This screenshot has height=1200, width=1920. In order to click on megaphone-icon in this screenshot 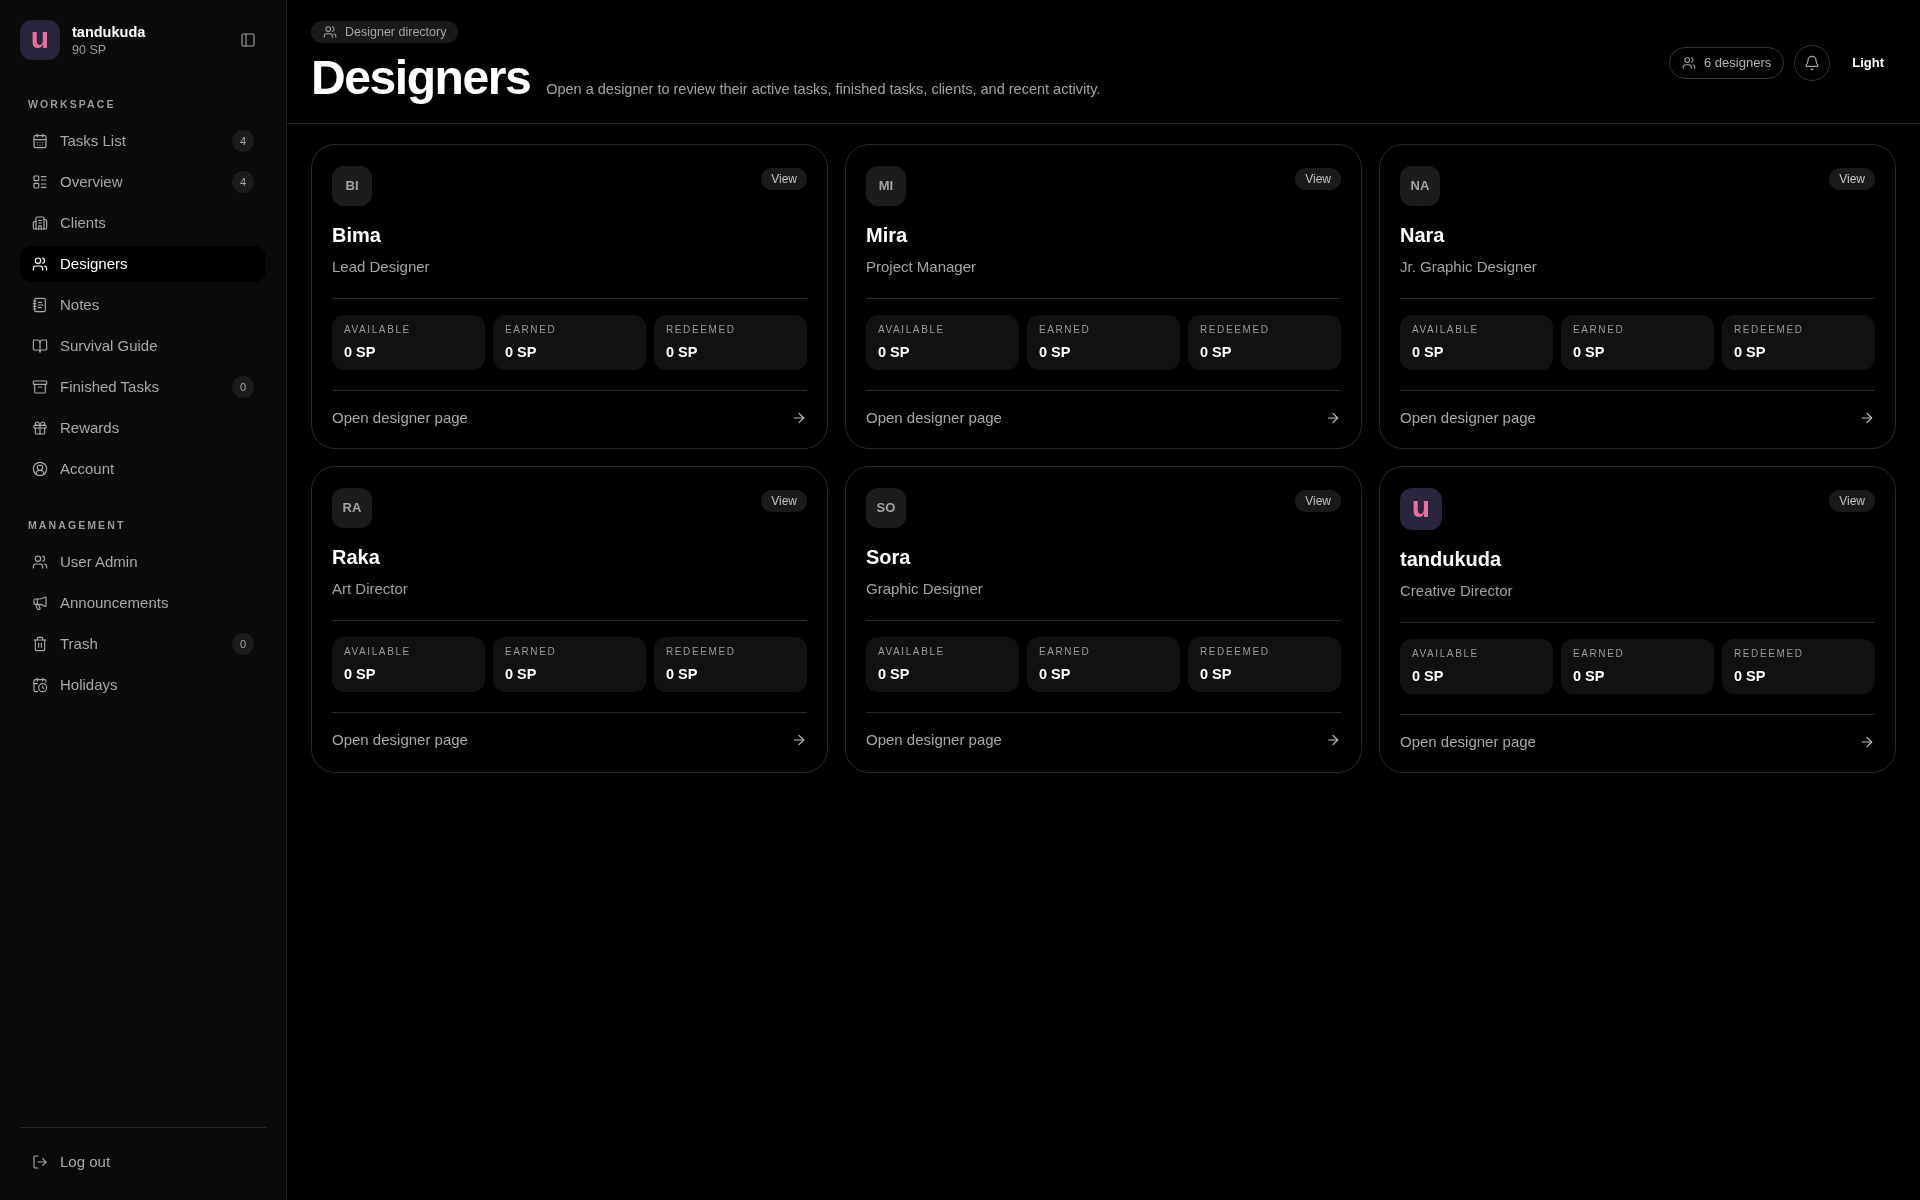, I will do `click(40, 603)`.